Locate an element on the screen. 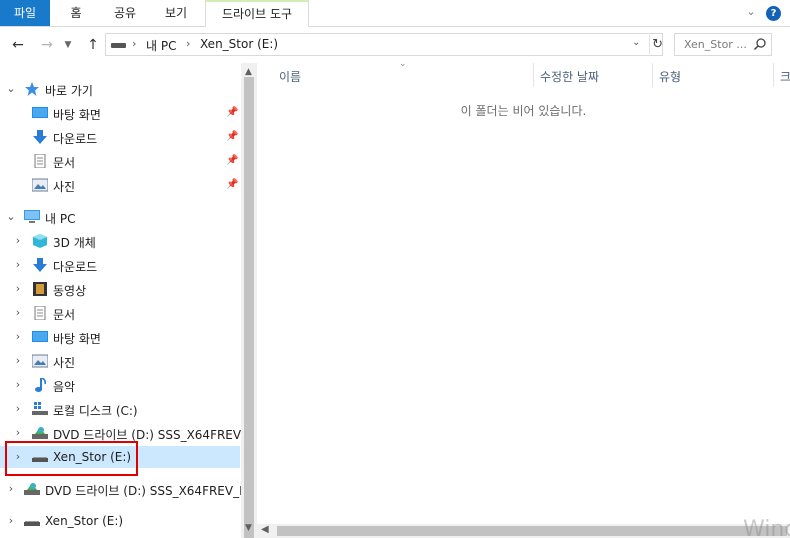 The width and height of the screenshot is (790, 538). tree-label: 음악 is located at coordinates (64, 387).